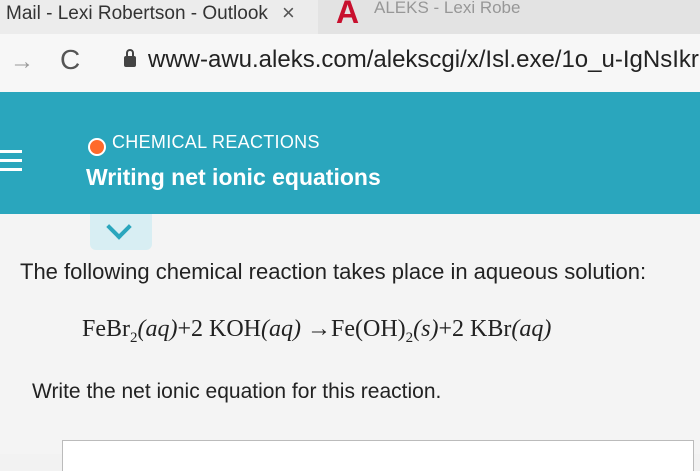 The width and height of the screenshot is (700, 471). I want to click on aleks-logo-icon: A, so click(348, 15).